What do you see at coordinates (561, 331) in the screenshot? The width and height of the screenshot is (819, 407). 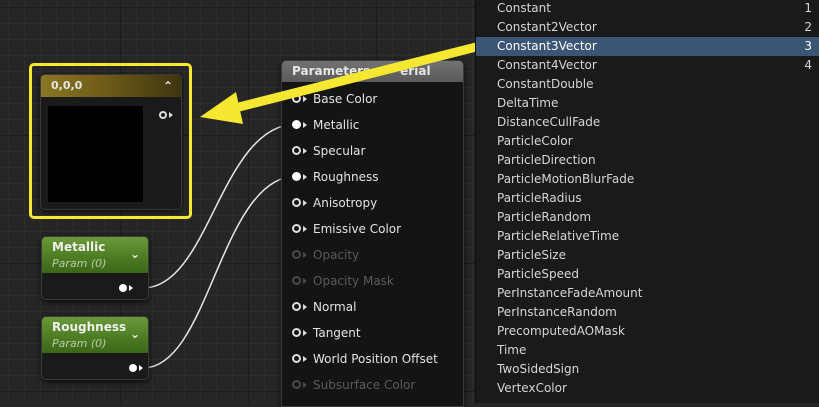 I see `list-item-label: PrecomputedAOMask` at bounding box center [561, 331].